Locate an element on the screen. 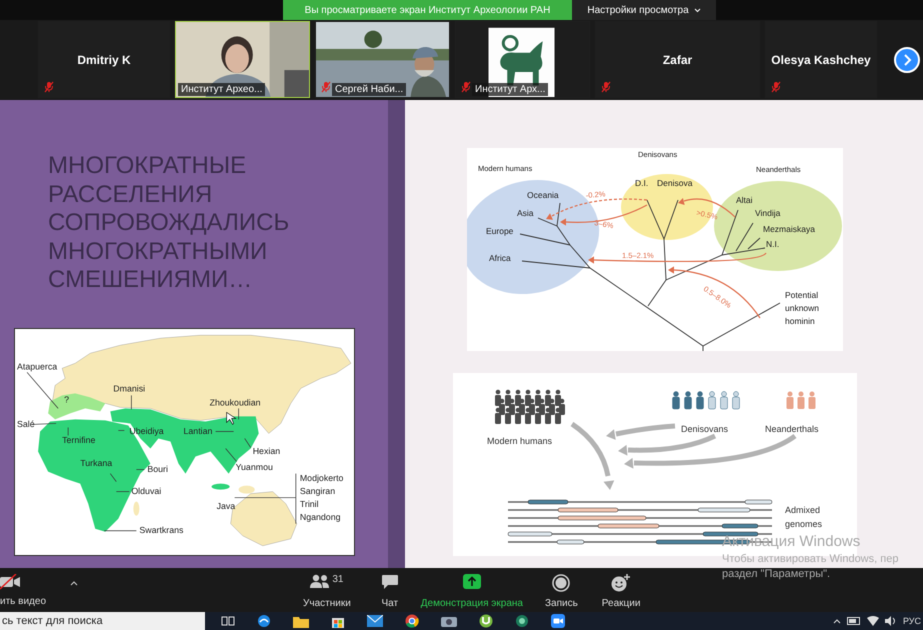  map-label: Modjokerto is located at coordinates (322, 477).